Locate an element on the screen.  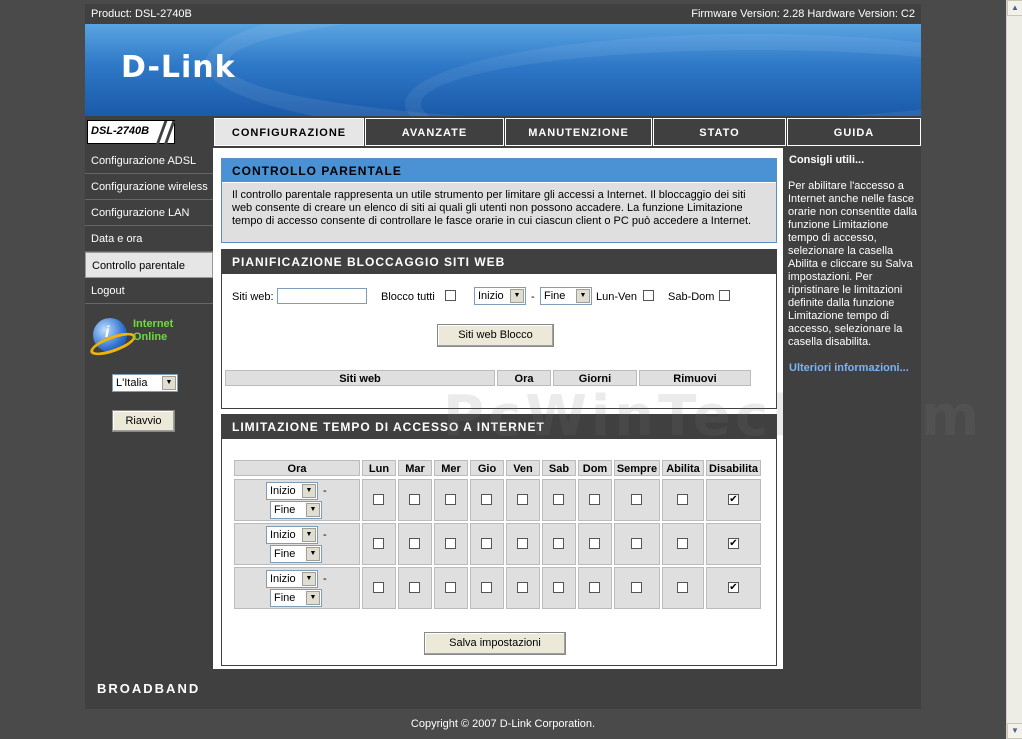
scroll-up-icon: ▲ is located at coordinates (1014, 8).